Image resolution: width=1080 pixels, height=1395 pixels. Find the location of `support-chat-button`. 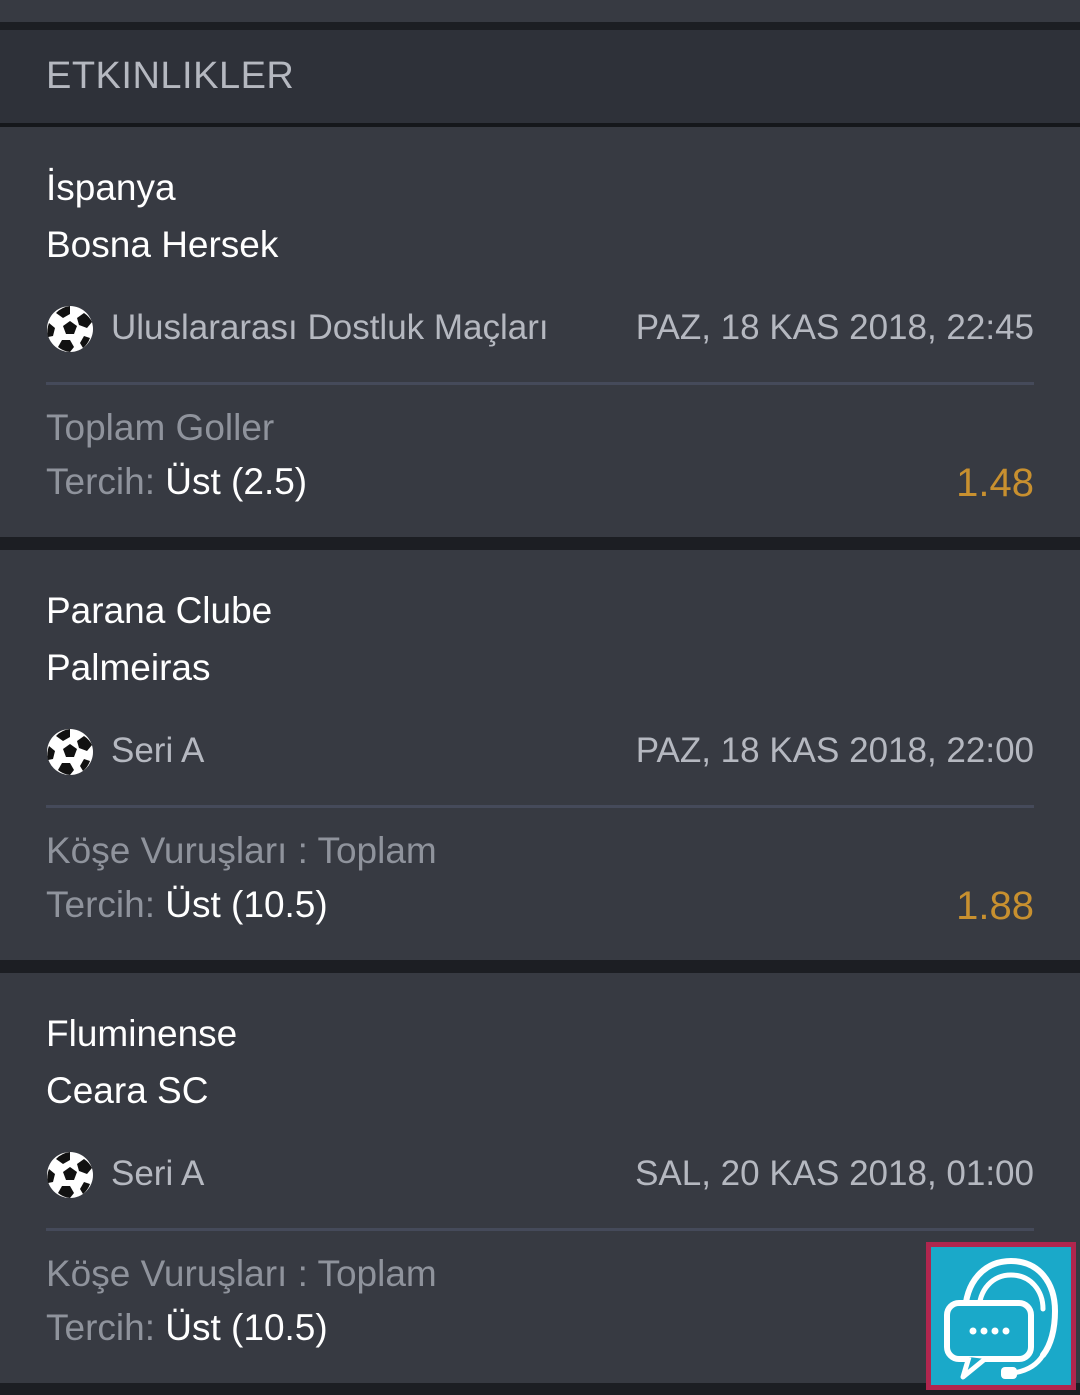

support-chat-button is located at coordinates (1001, 1316).